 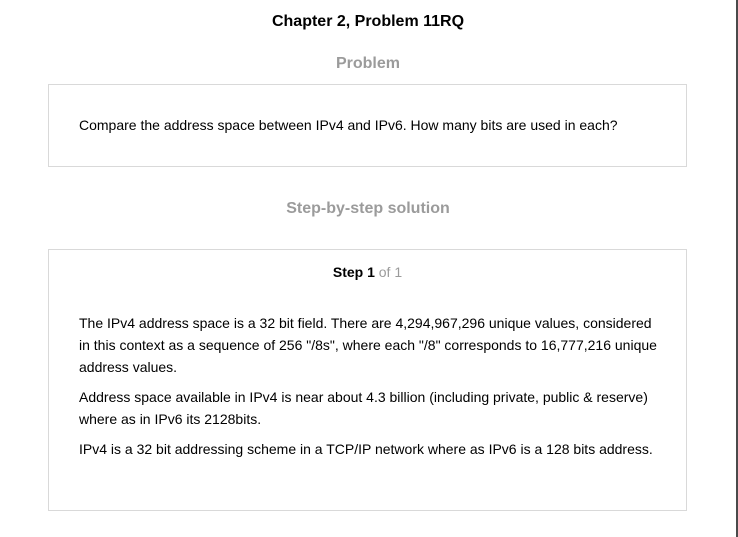 What do you see at coordinates (390, 272) in the screenshot?
I see `step-count: of 1` at bounding box center [390, 272].